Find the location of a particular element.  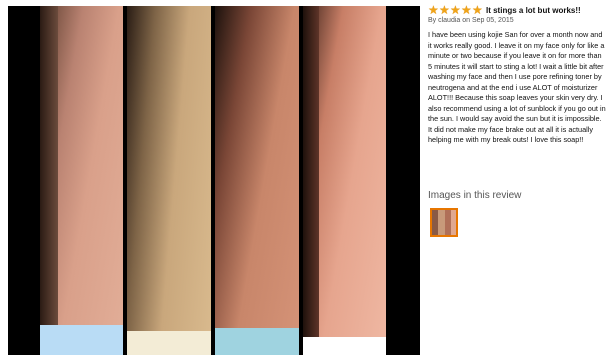

review-title: It stings a lot but works!! is located at coordinates (533, 10).